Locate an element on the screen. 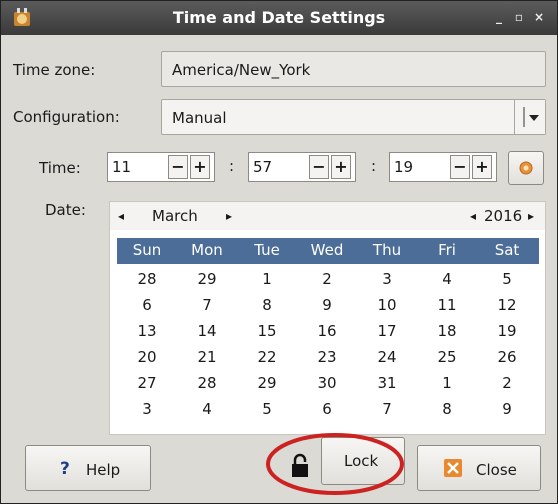  calendar-day: 12 is located at coordinates (507, 305).